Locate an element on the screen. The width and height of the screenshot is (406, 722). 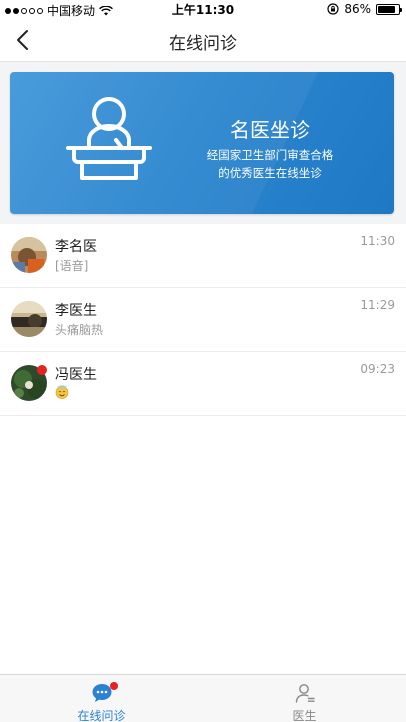
doctor-person-icon is located at coordinates (305, 693).